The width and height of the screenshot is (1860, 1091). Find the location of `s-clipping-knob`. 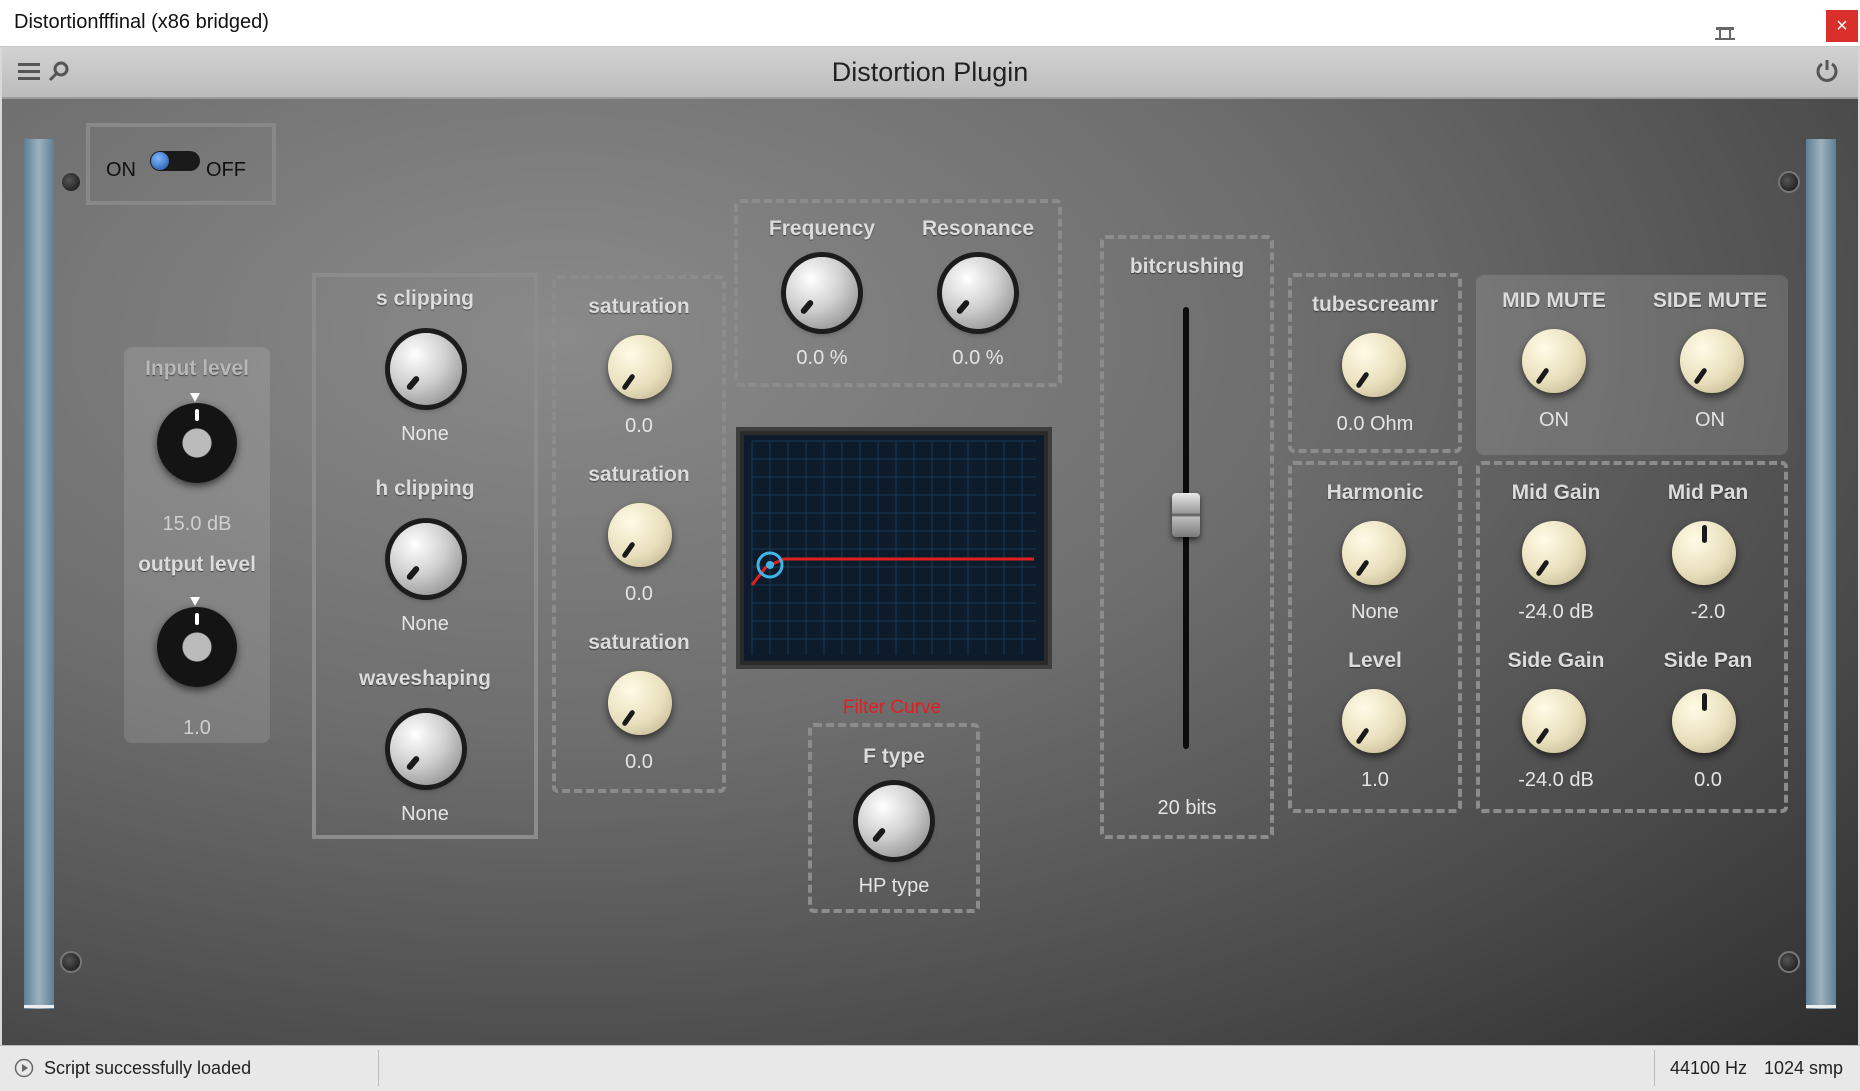

s-clipping-knob is located at coordinates (426, 369).